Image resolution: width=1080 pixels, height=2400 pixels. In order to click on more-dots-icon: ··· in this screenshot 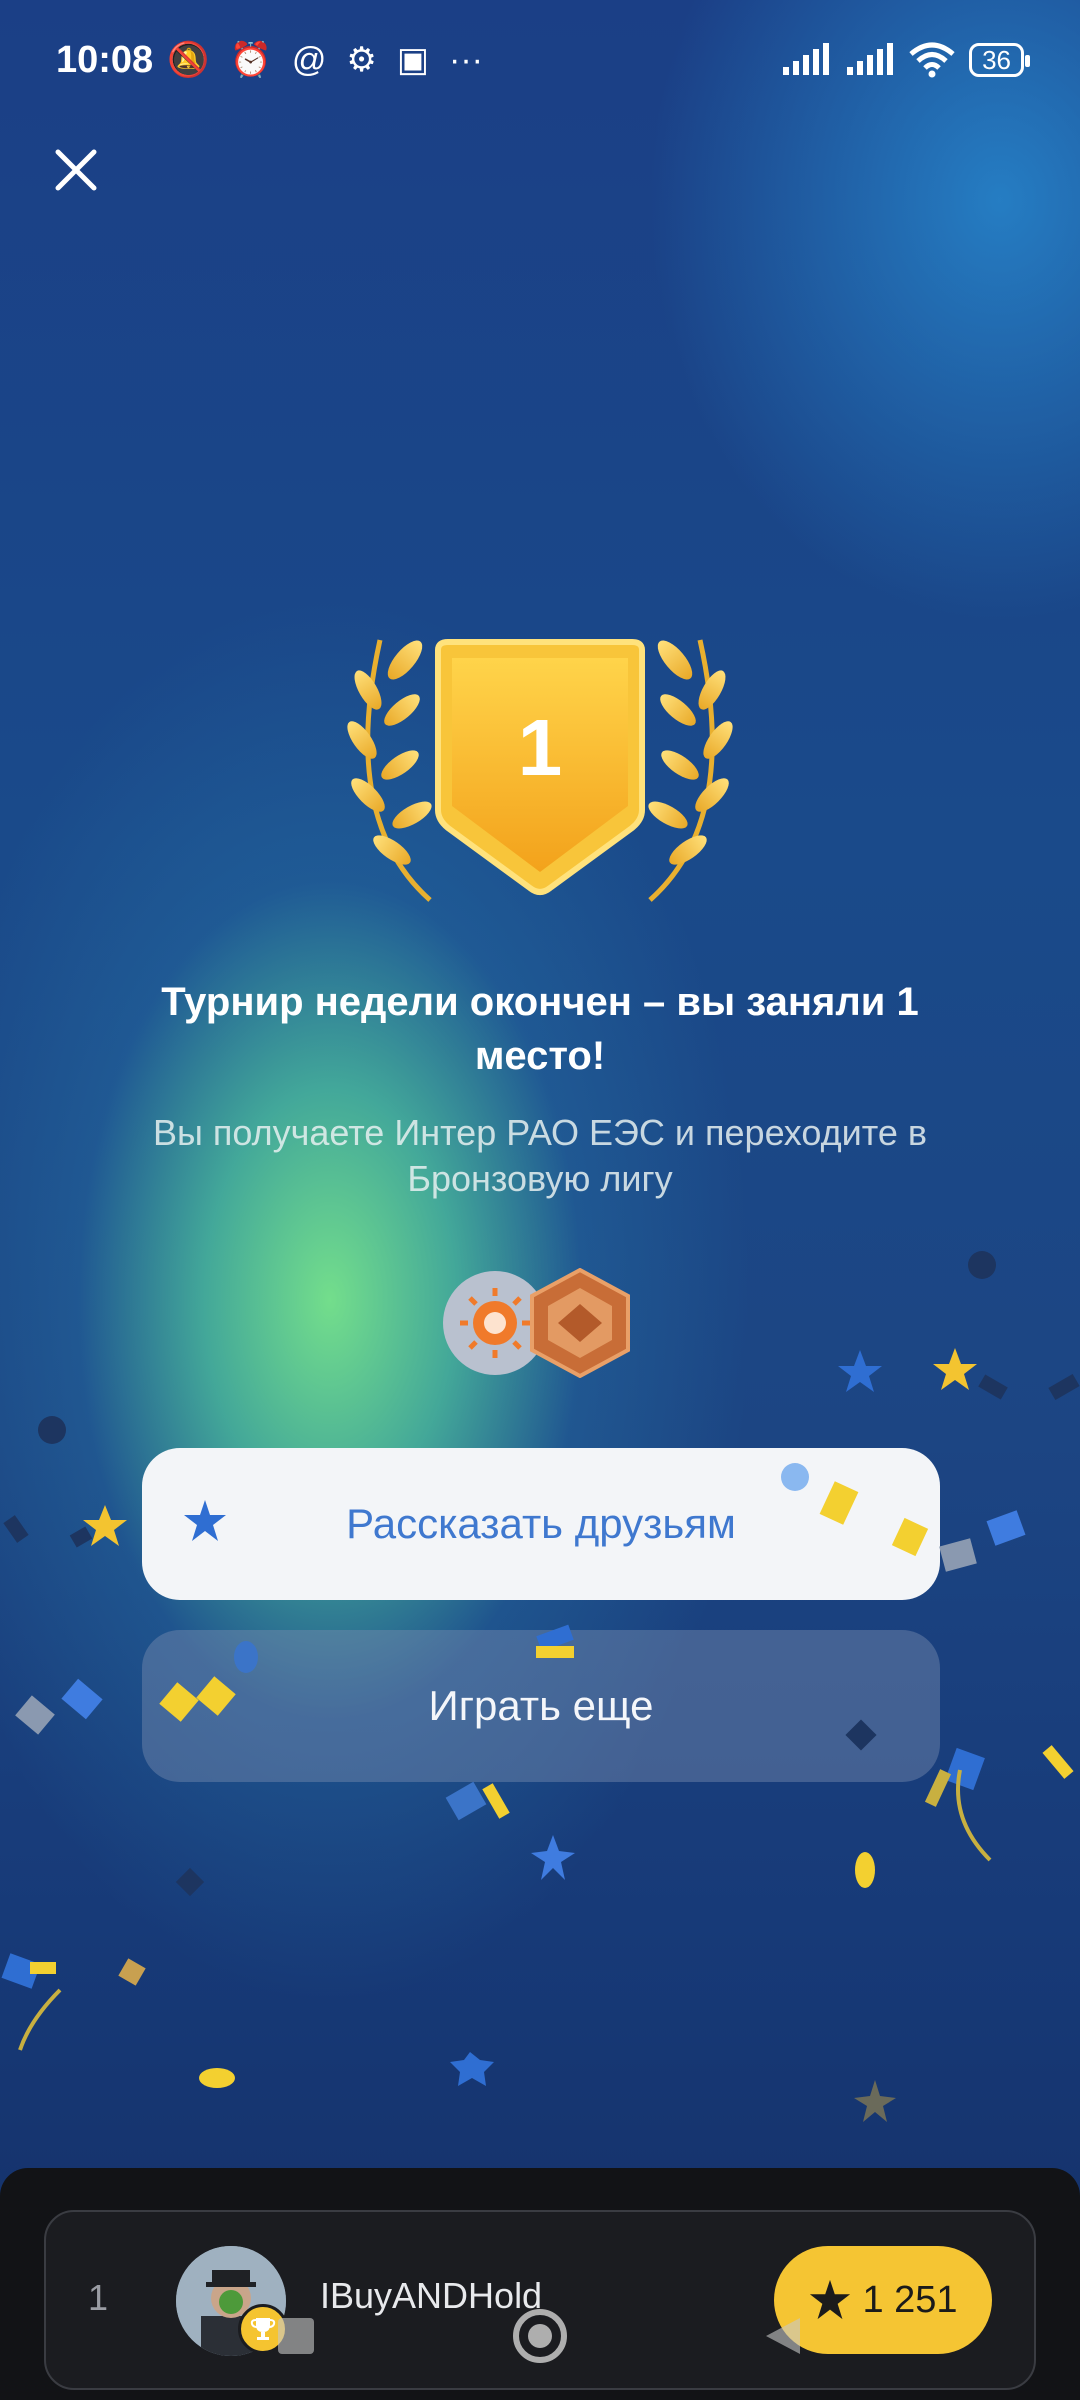, I will do `click(466, 59)`.